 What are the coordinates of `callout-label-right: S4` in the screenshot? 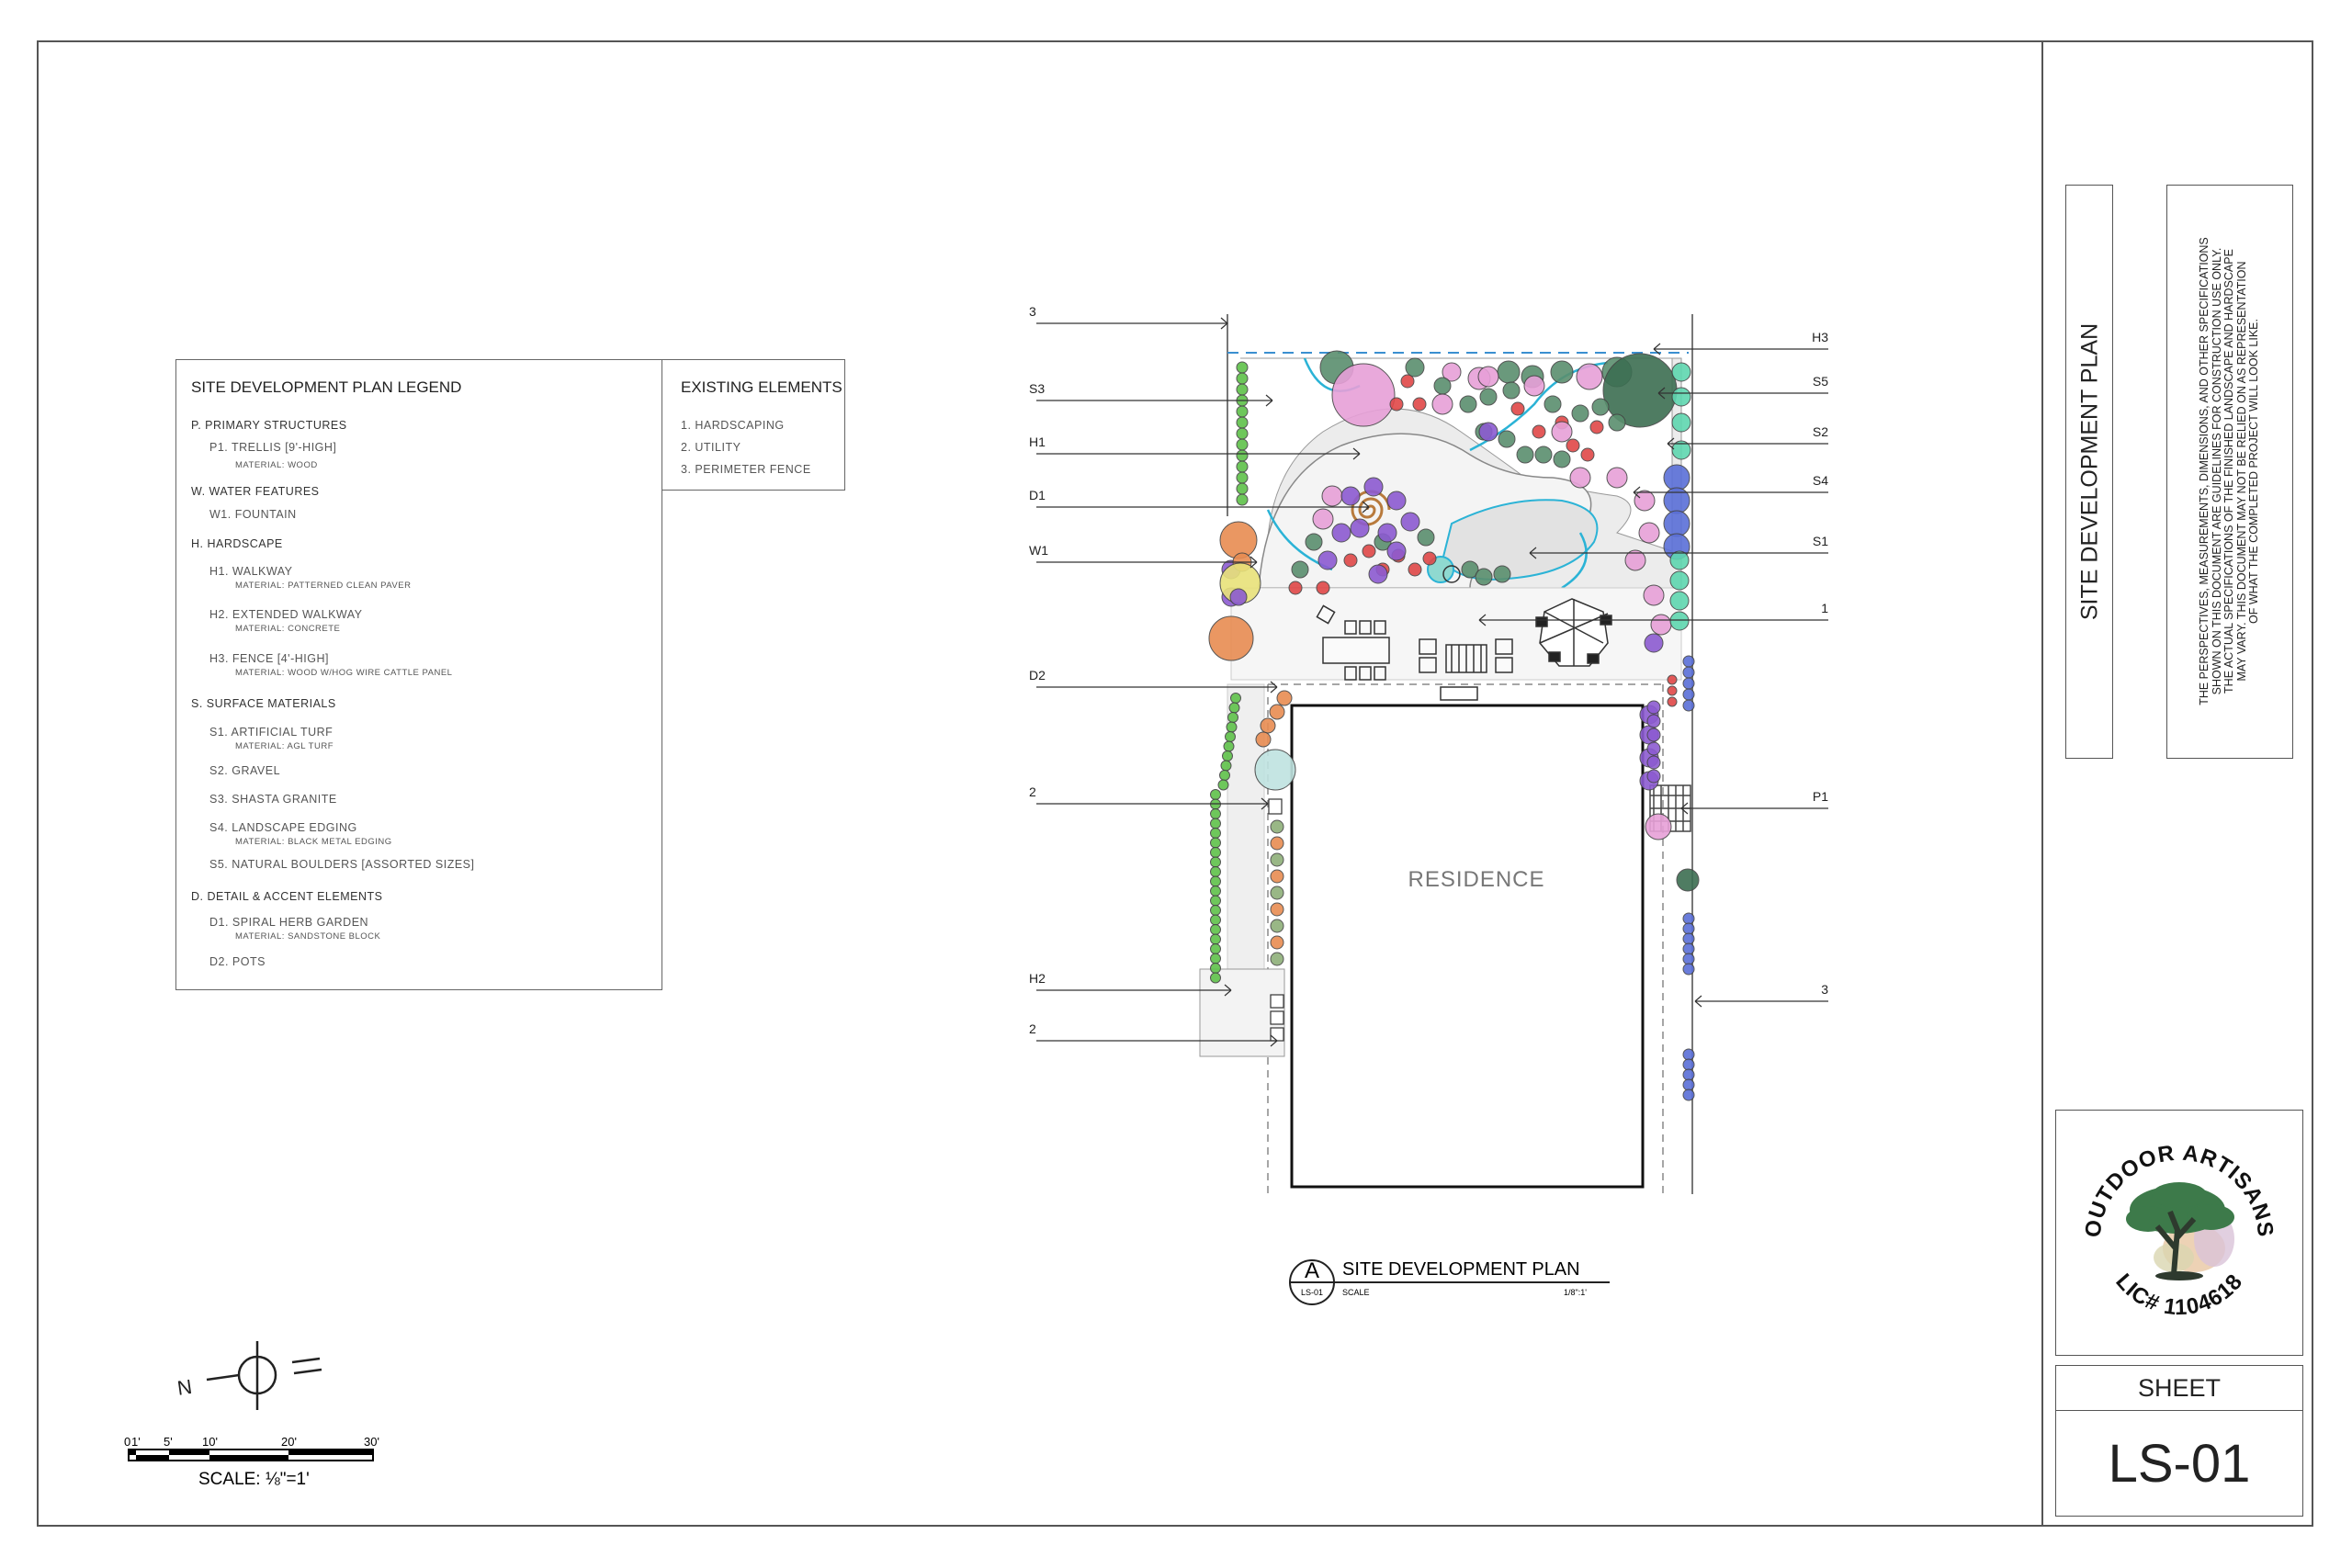 It's located at (1820, 481).